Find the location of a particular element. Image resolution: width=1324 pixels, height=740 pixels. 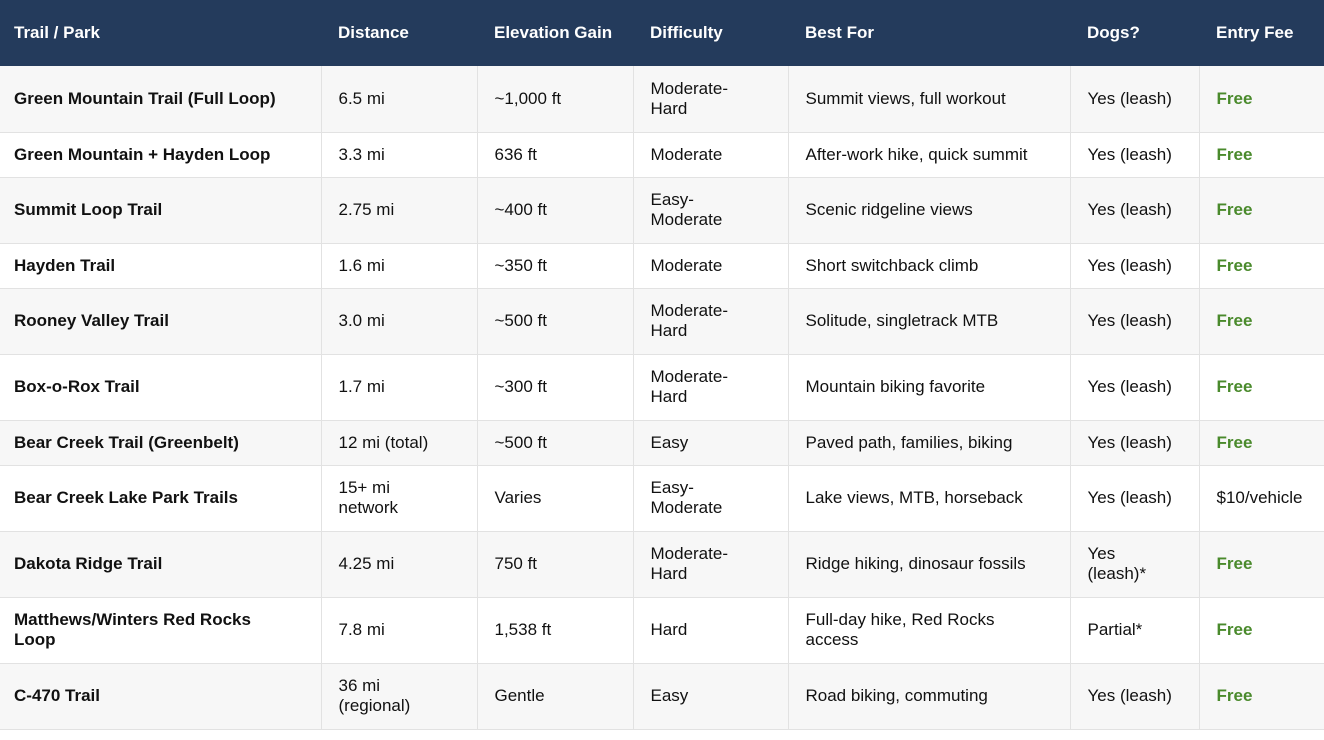

cell-distance: 6.5 mi is located at coordinates (398, 99).